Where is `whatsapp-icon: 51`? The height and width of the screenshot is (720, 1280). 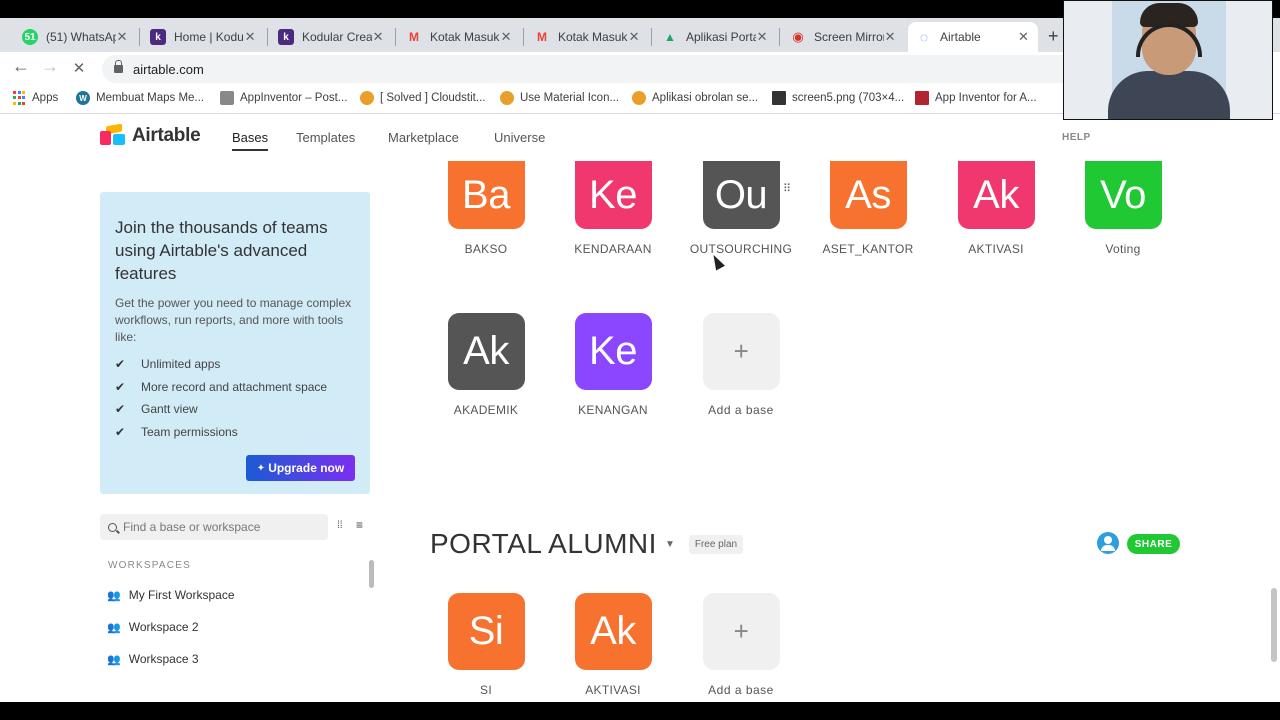 whatsapp-icon: 51 is located at coordinates (30, 37).